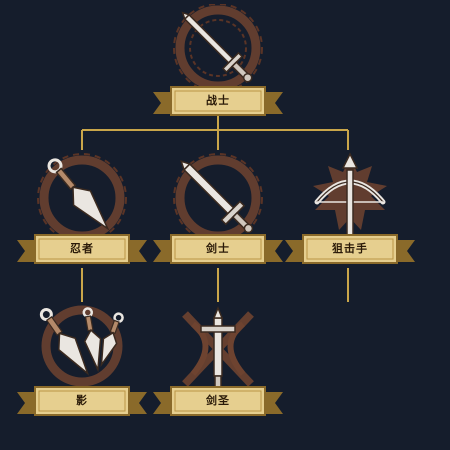 The image size is (450, 450). Describe the element at coordinates (350, 217) in the screenshot. I see `class-node-sniper: 狙击手` at that location.